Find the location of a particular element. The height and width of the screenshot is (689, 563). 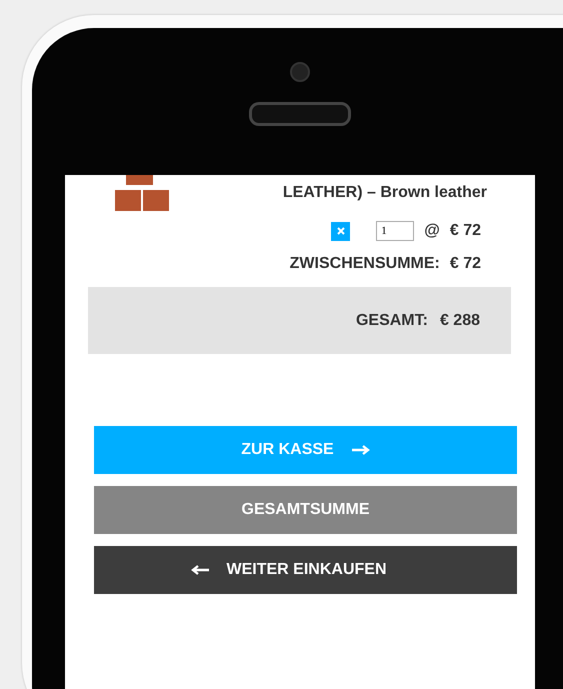

left-arrow-icon is located at coordinates (199, 570).